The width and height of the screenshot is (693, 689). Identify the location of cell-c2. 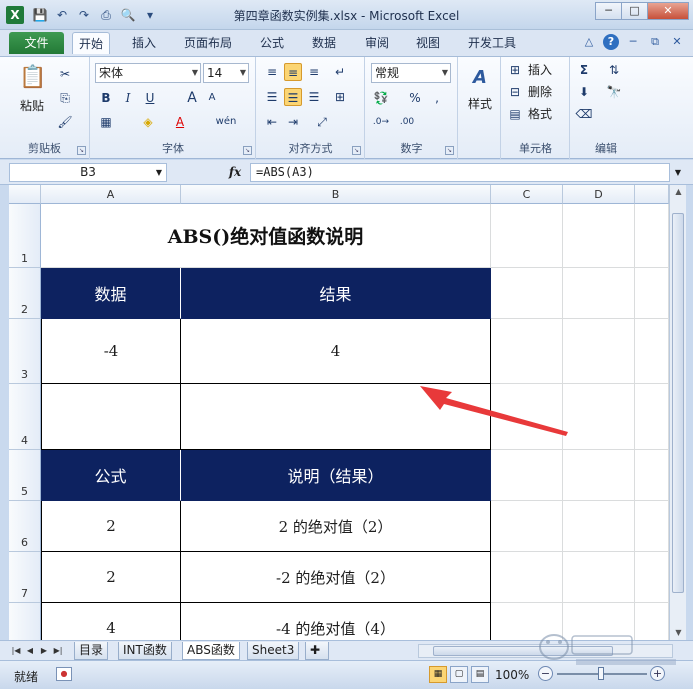
(527, 293).